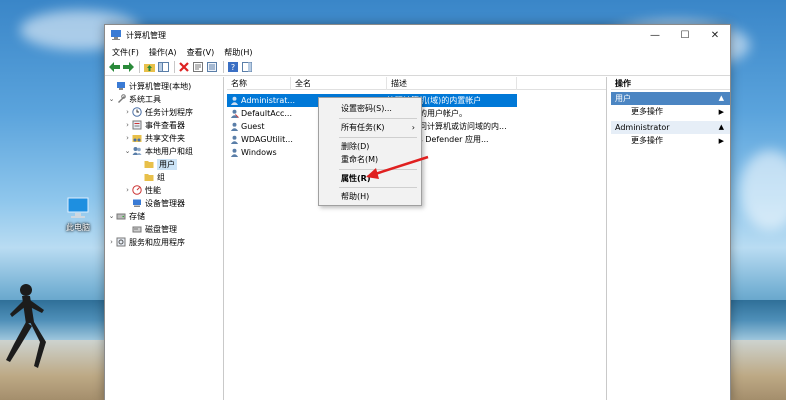 The image size is (786, 400). I want to click on more-actions-users: 更多操作 ▶, so click(670, 112).